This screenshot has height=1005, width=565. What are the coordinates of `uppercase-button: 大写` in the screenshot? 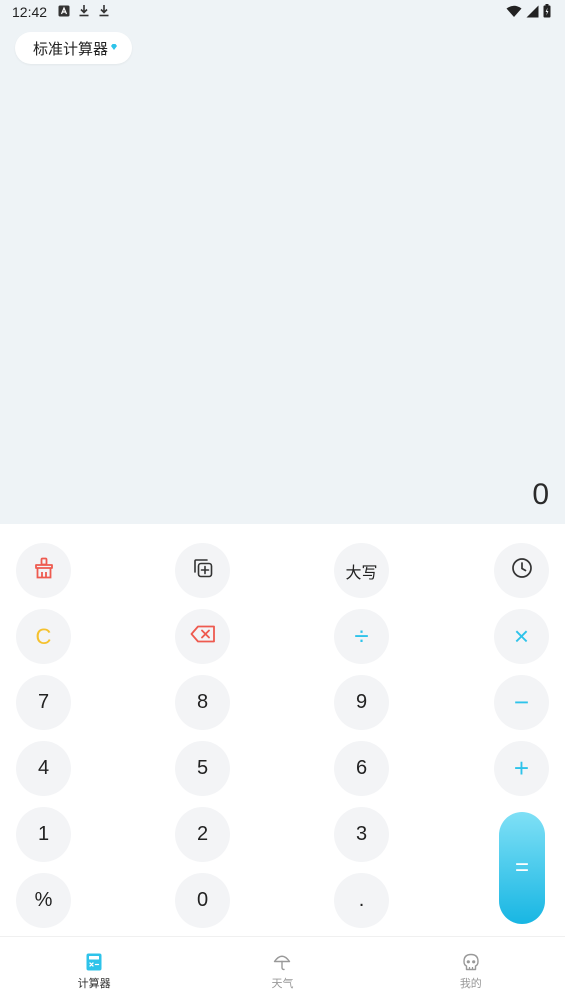 It's located at (361, 570).